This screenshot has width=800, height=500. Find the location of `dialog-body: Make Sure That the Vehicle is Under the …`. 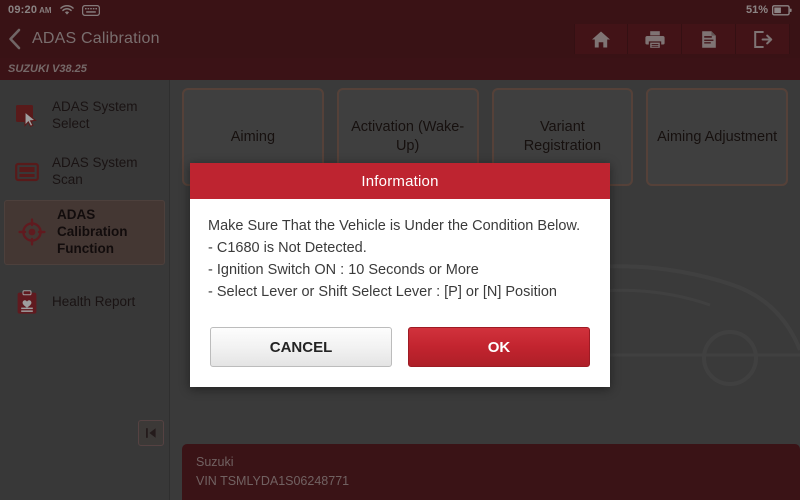

dialog-body: Make Sure That the Vehicle is Under the … is located at coordinates (400, 254).